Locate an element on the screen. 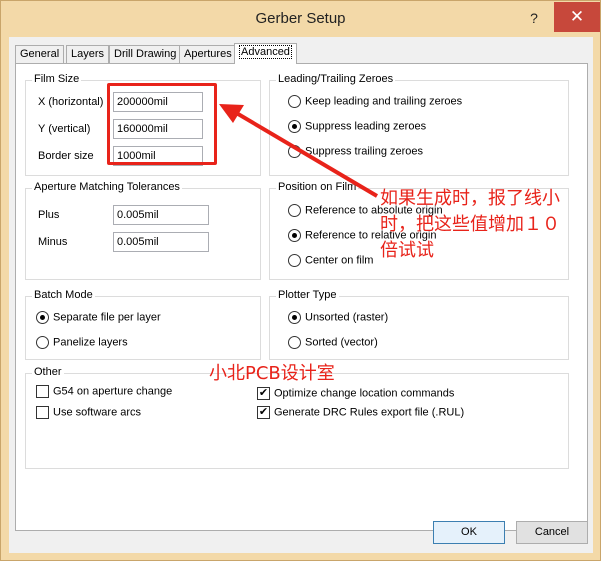 The image size is (601, 562). annotation-note-line1: 如果生成时，报了线小 is located at coordinates (470, 198).